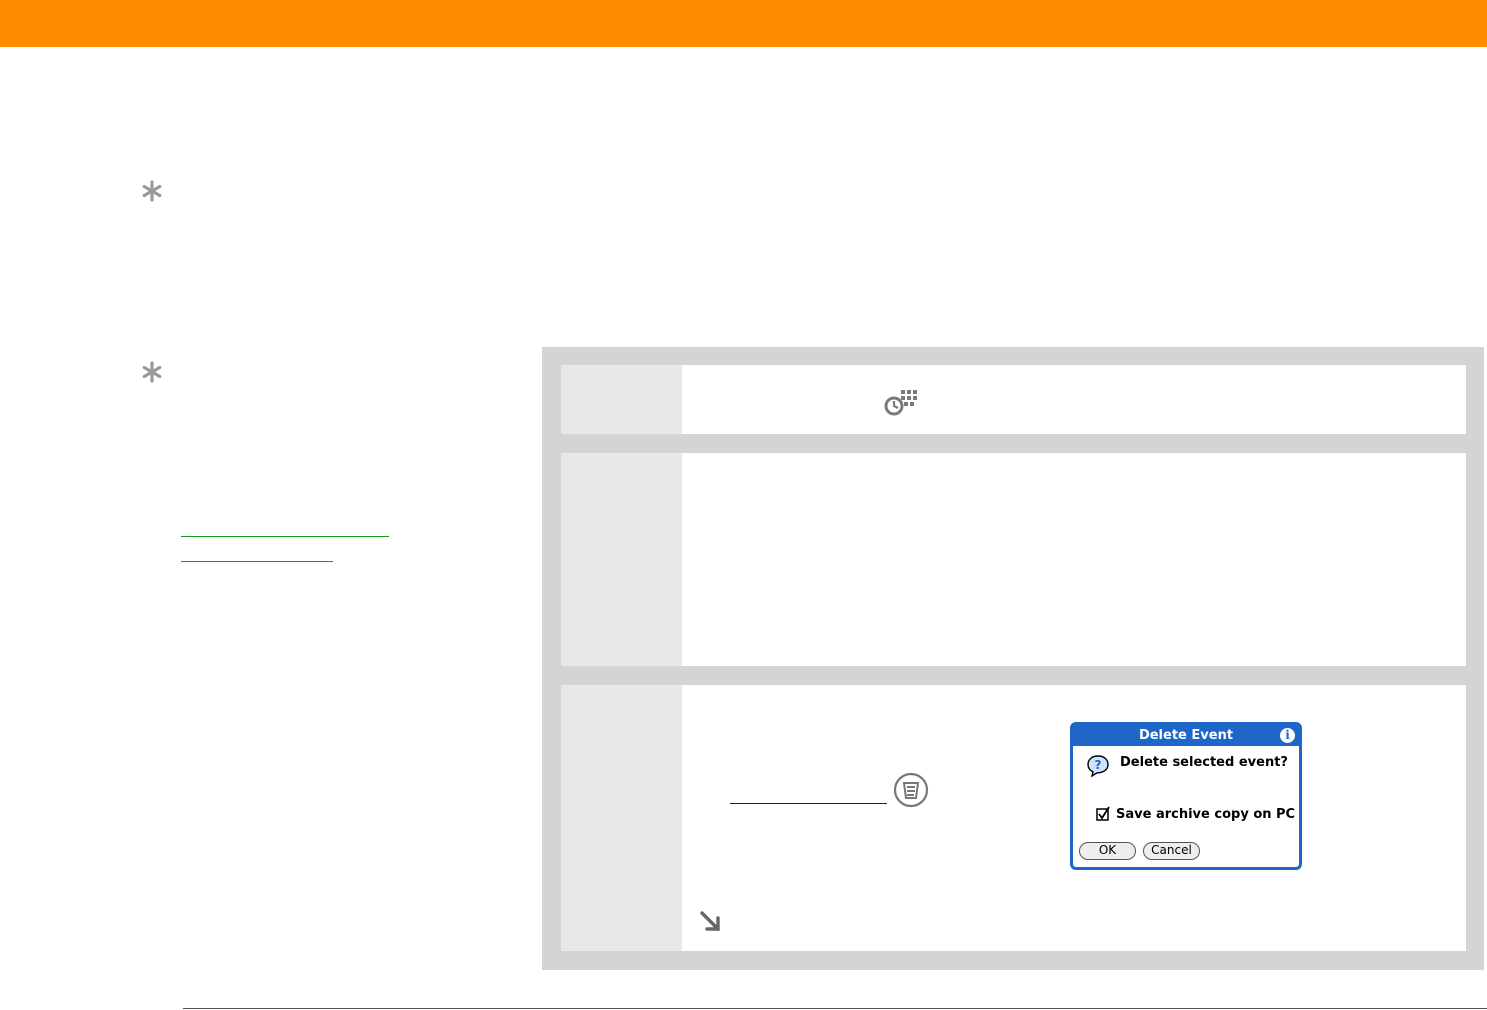 The width and height of the screenshot is (1487, 1010). I want to click on question-icon: ?, so click(1098, 766).